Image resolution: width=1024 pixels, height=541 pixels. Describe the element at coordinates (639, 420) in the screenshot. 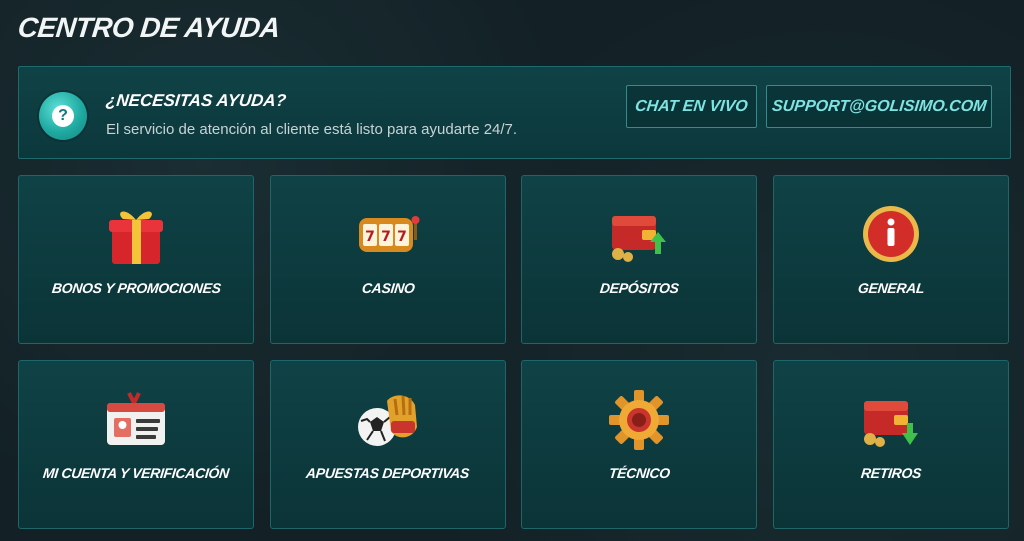

I see `gear-icon` at that location.